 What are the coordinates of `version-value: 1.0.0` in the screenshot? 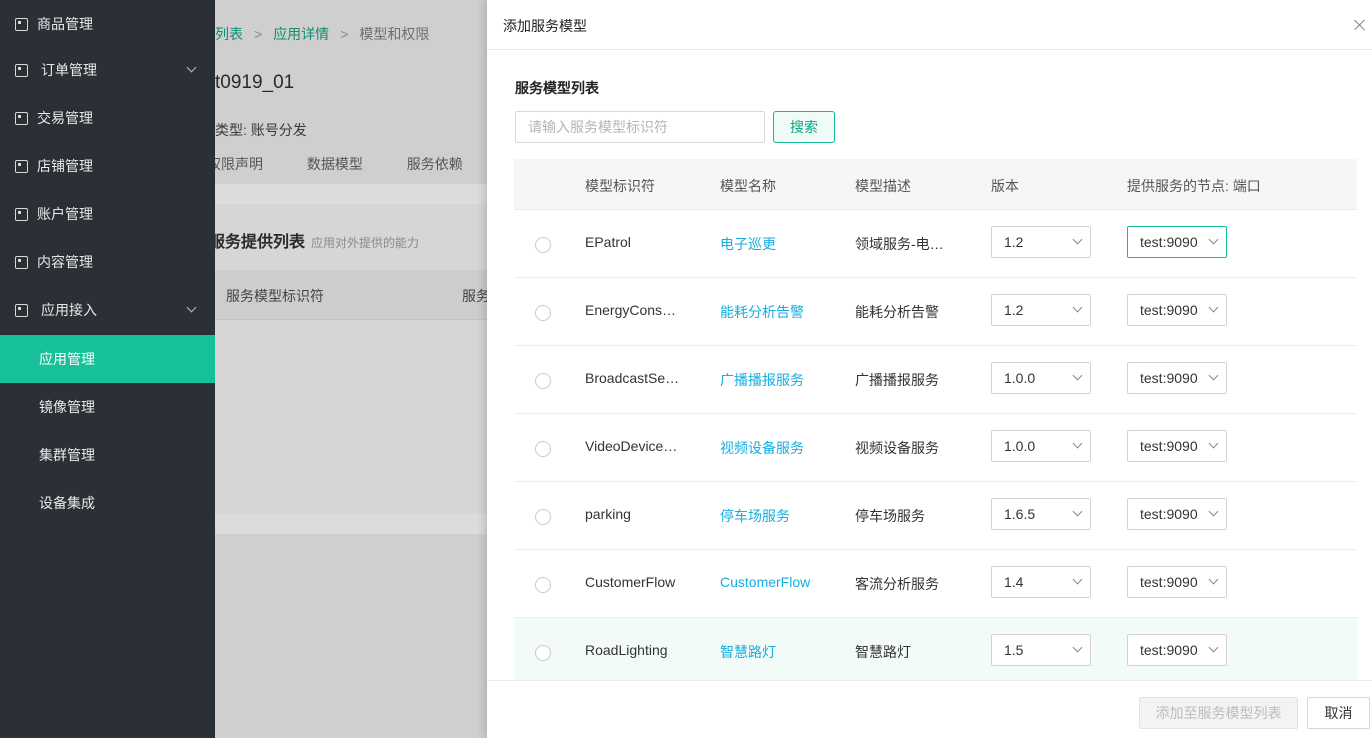 It's located at (1020, 446).